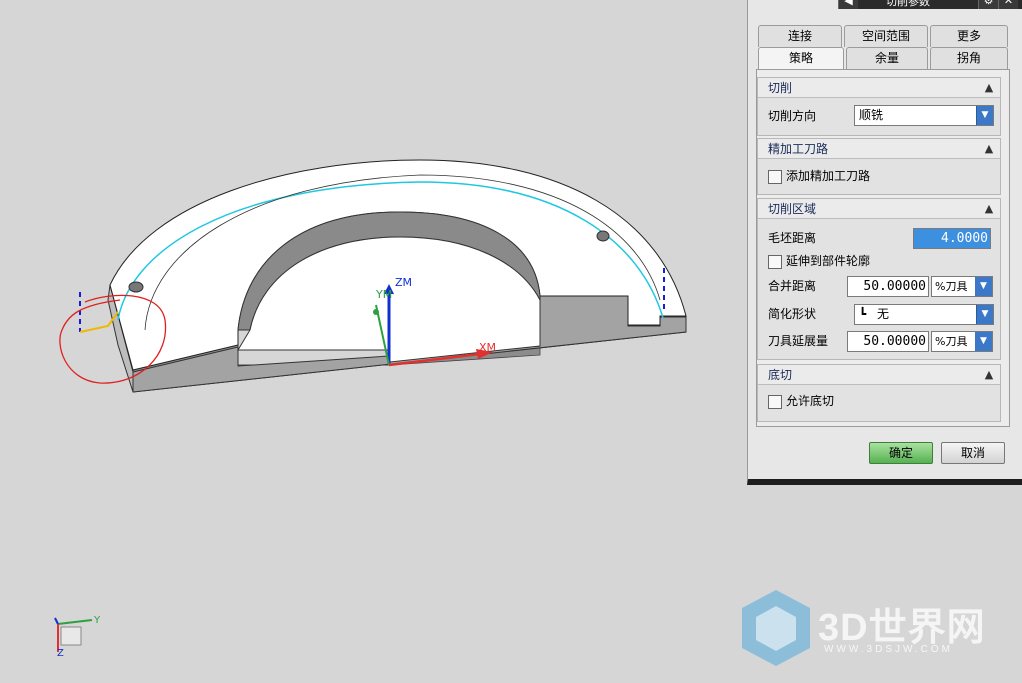 This screenshot has width=1022, height=683. What do you see at coordinates (77, 637) in the screenshot?
I see `view-triad: Y Z` at bounding box center [77, 637].